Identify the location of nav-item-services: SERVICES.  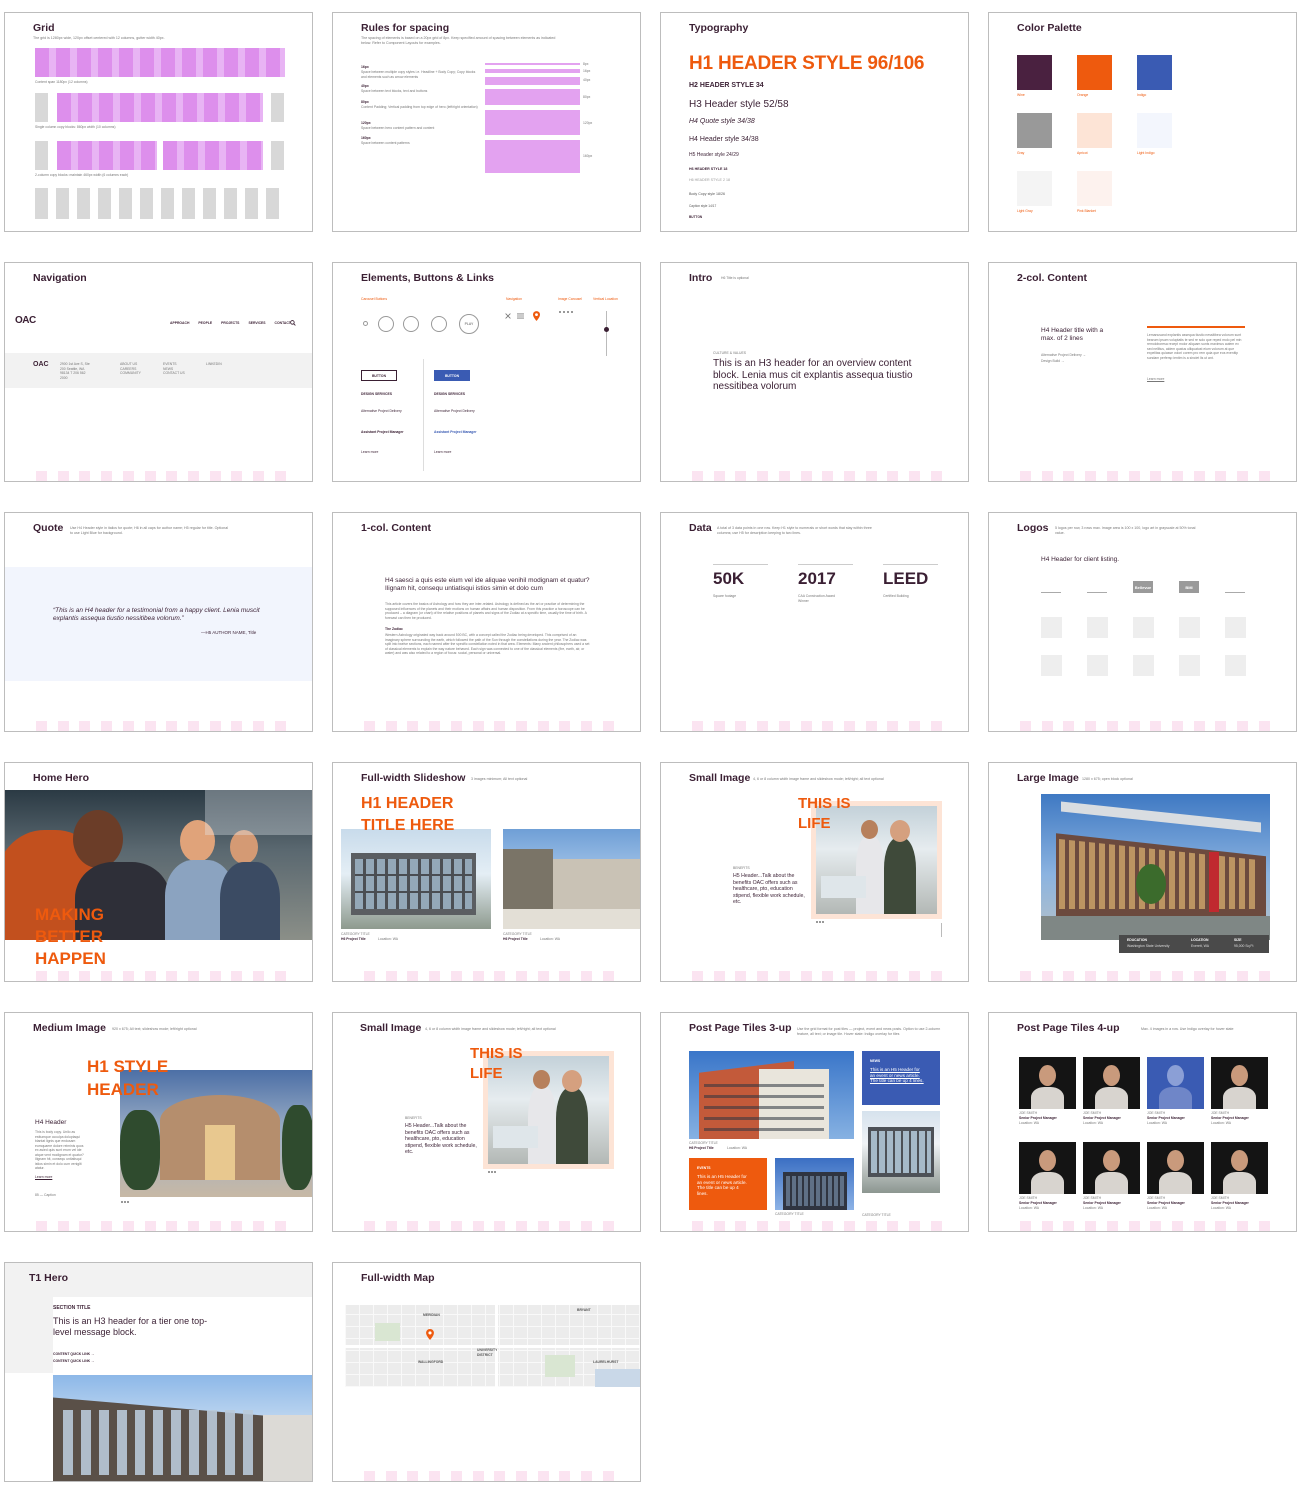
(256, 323).